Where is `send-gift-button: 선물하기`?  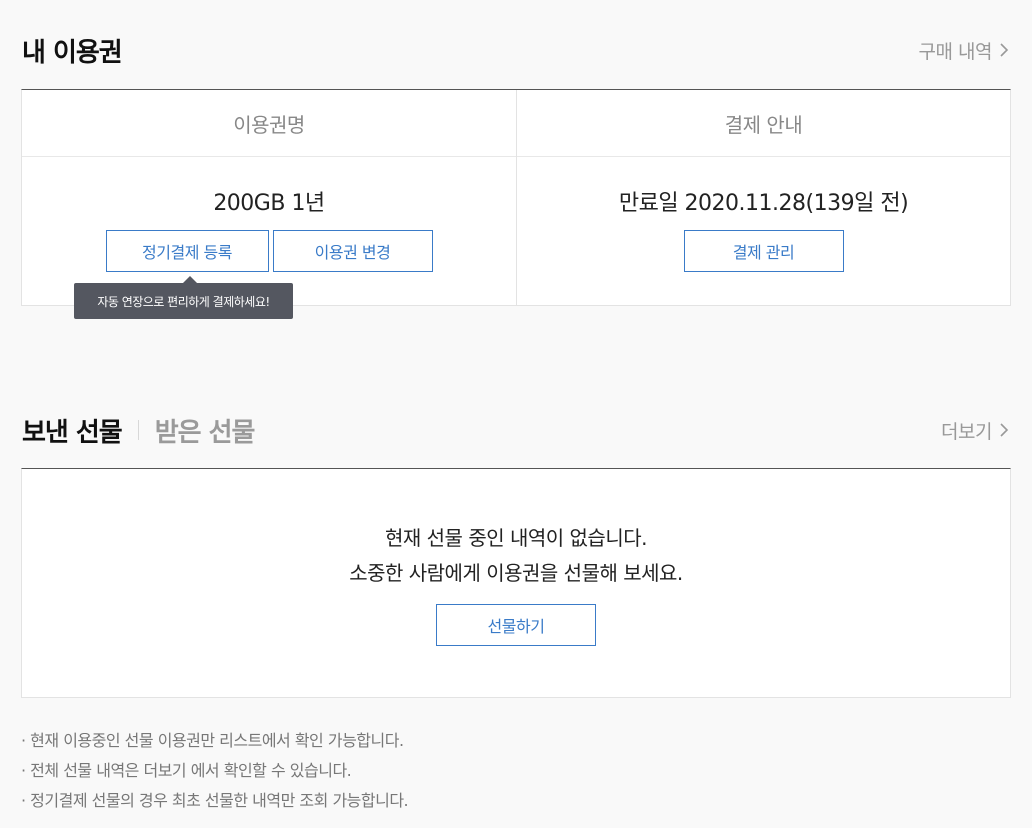 send-gift-button: 선물하기 is located at coordinates (516, 625).